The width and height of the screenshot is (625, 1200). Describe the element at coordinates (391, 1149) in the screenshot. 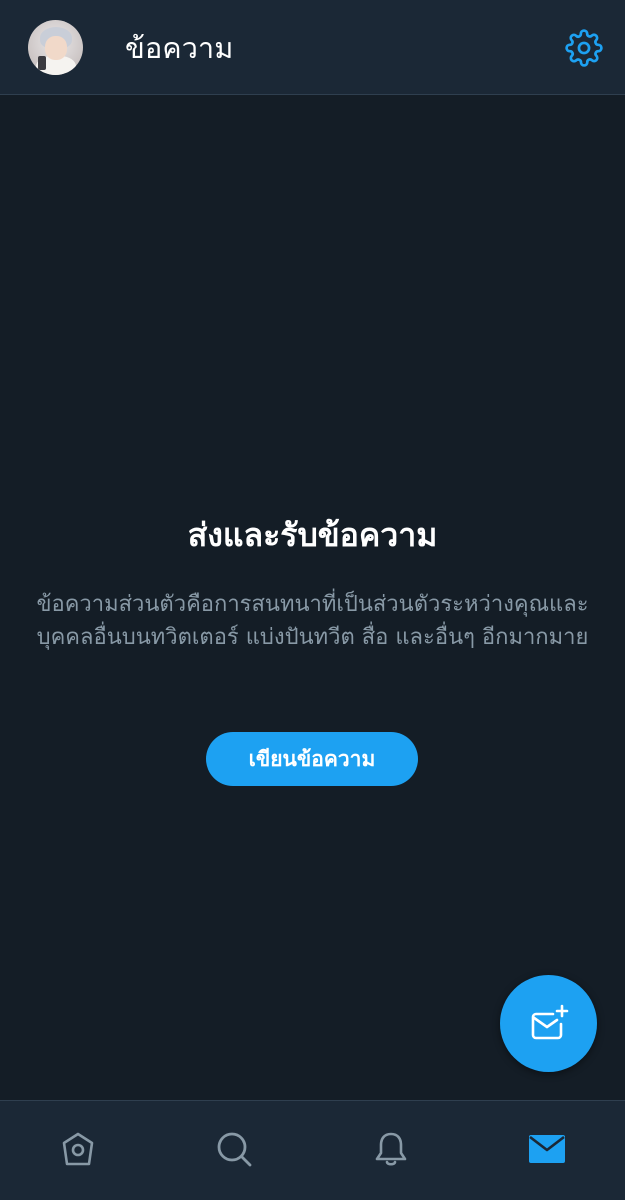

I see `bell-icon` at that location.